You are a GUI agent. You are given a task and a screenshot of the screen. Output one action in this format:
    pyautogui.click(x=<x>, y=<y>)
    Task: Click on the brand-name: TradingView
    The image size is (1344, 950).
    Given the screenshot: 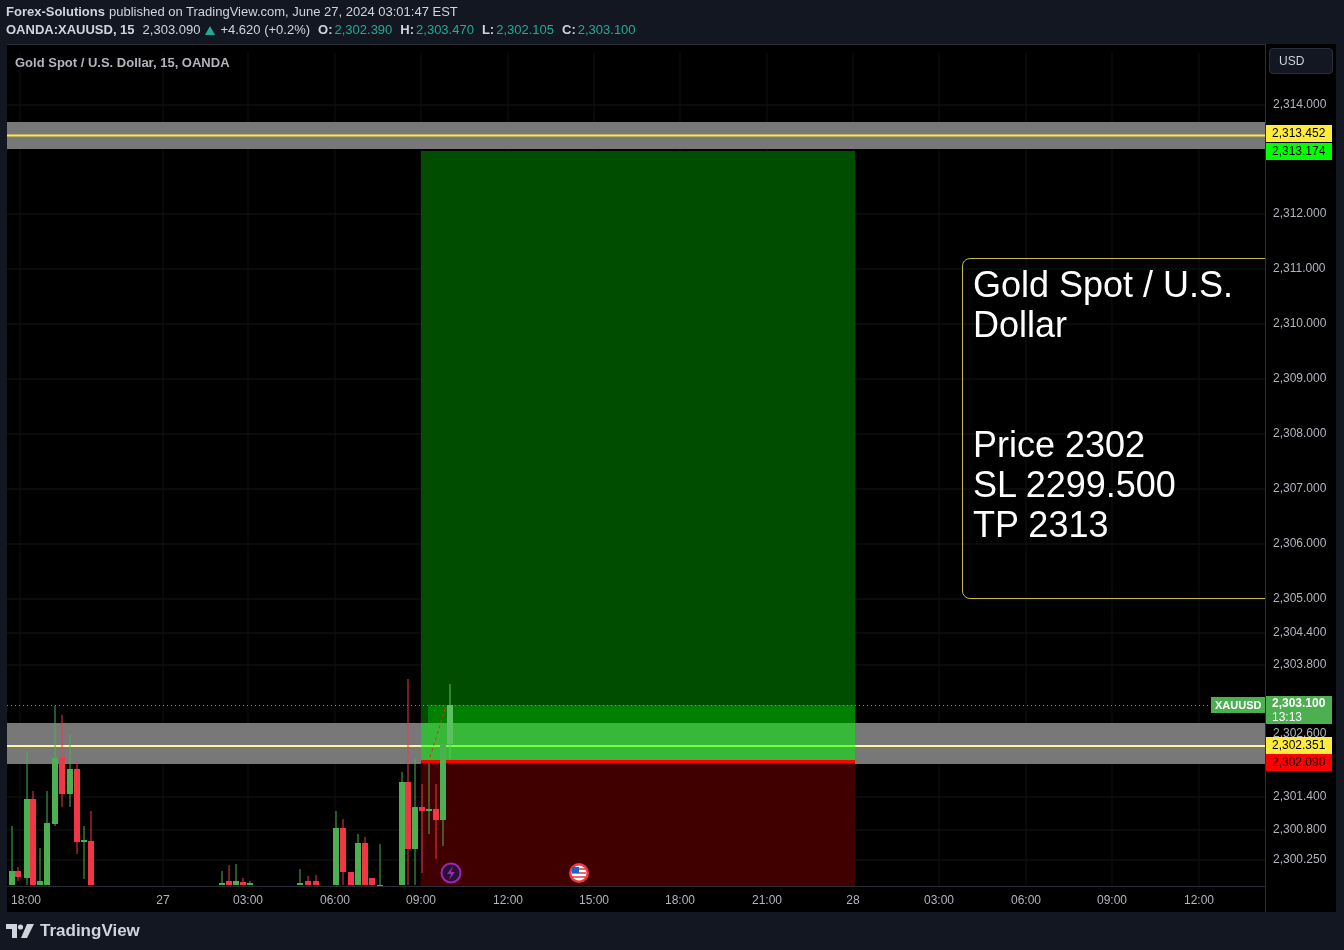 What is the action you would take?
    pyautogui.click(x=90, y=931)
    